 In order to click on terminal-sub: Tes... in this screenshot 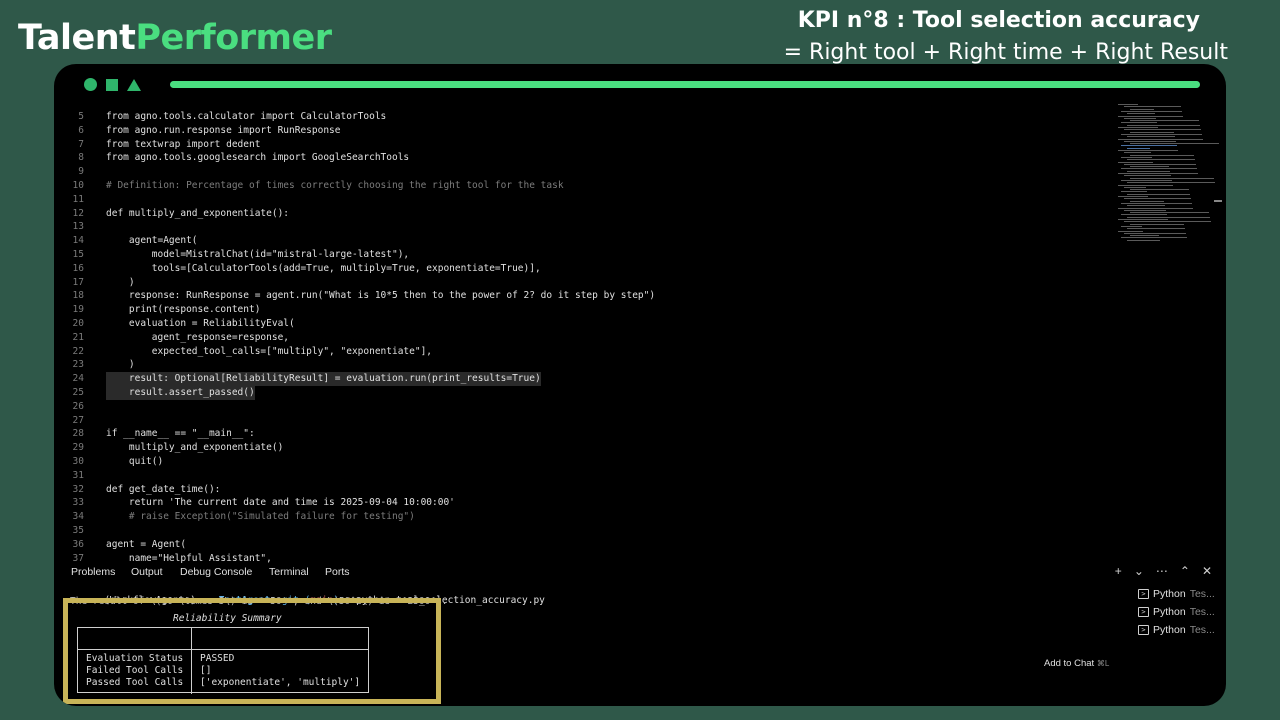, I will do `click(1202, 612)`.